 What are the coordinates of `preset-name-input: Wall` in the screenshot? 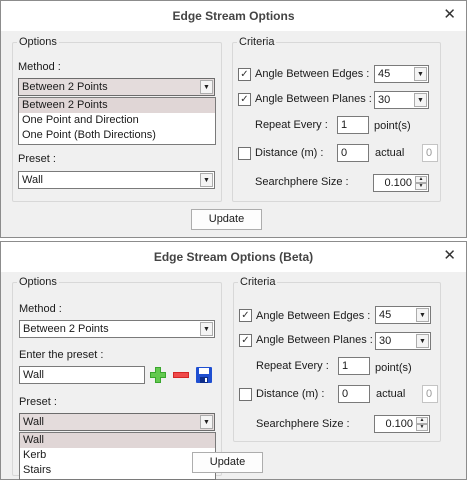 It's located at (82, 375).